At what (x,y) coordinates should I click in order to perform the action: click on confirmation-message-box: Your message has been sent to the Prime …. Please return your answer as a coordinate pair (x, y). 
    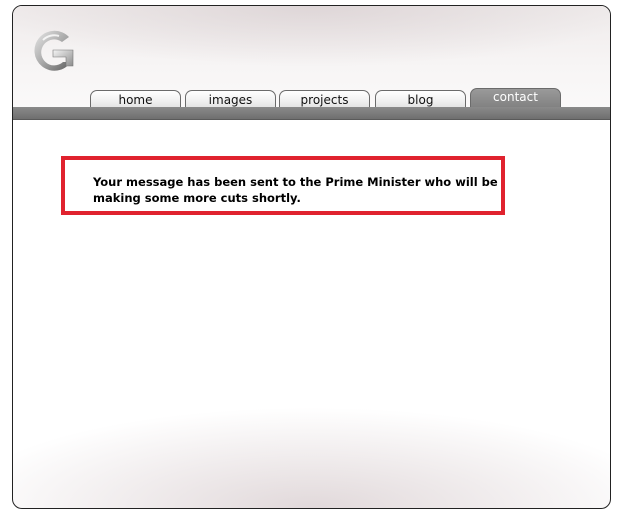
    Looking at the image, I should click on (283, 185).